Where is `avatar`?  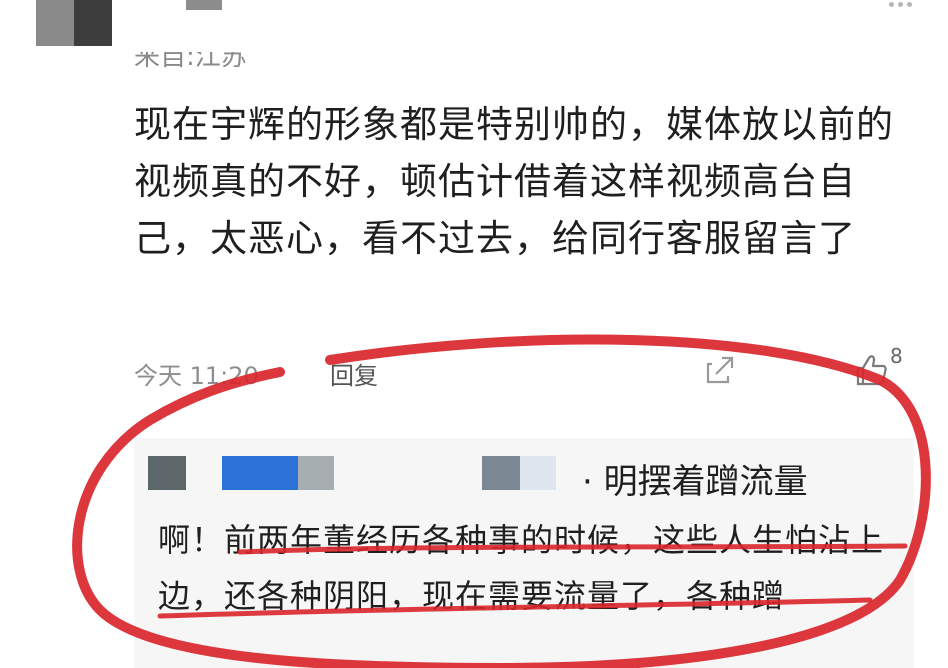 avatar is located at coordinates (74, 23).